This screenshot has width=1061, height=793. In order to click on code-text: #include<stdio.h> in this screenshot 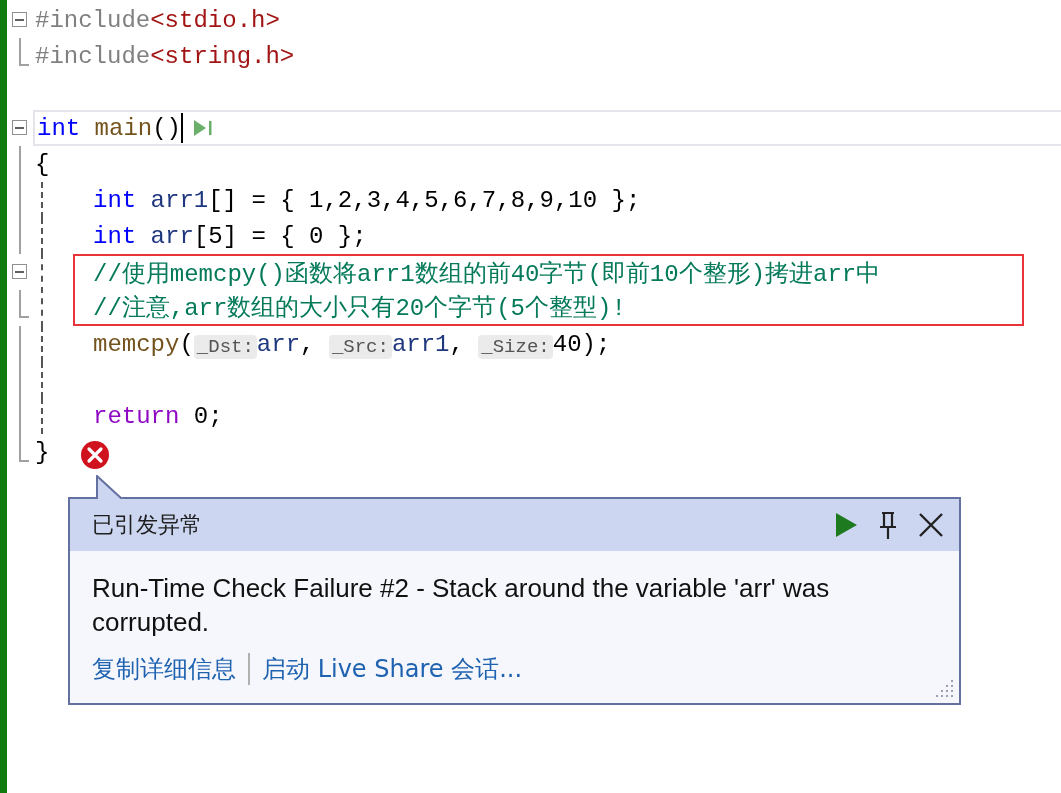, I will do `click(157, 20)`.